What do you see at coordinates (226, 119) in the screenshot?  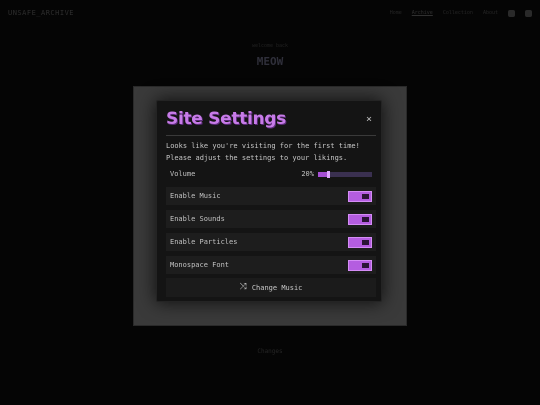 I see `modal-title: Site Settings` at bounding box center [226, 119].